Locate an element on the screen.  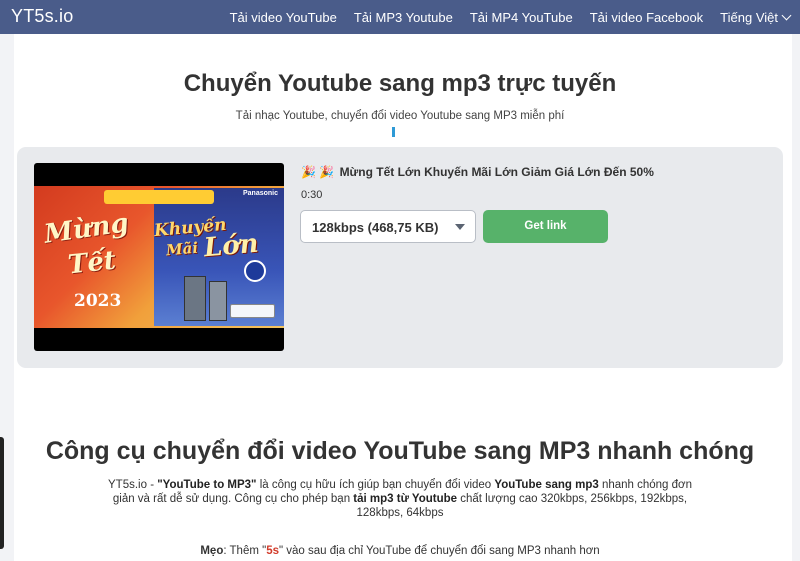
tip-label: Mẹo is located at coordinates (212, 551).